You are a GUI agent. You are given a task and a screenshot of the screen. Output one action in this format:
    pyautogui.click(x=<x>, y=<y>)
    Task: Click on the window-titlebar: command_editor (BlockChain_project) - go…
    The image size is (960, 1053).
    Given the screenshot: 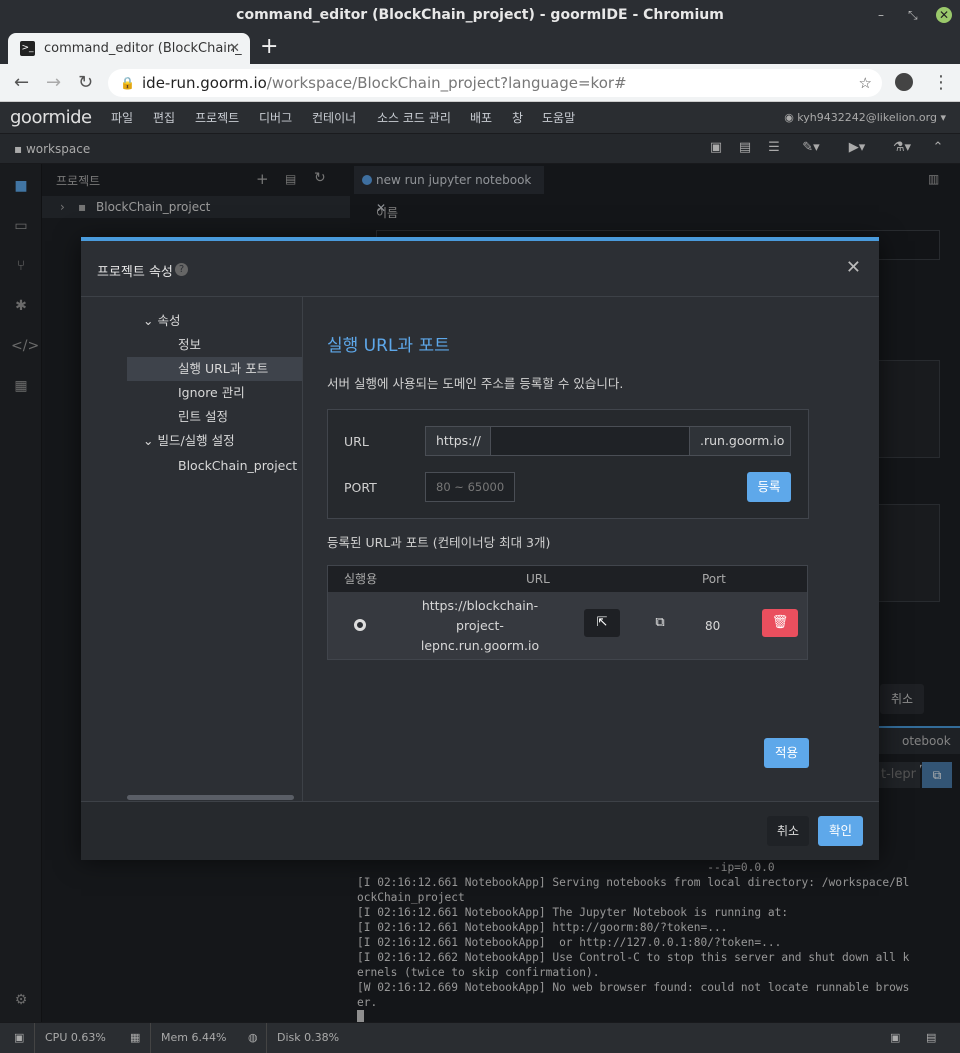 What is the action you would take?
    pyautogui.click(x=480, y=15)
    